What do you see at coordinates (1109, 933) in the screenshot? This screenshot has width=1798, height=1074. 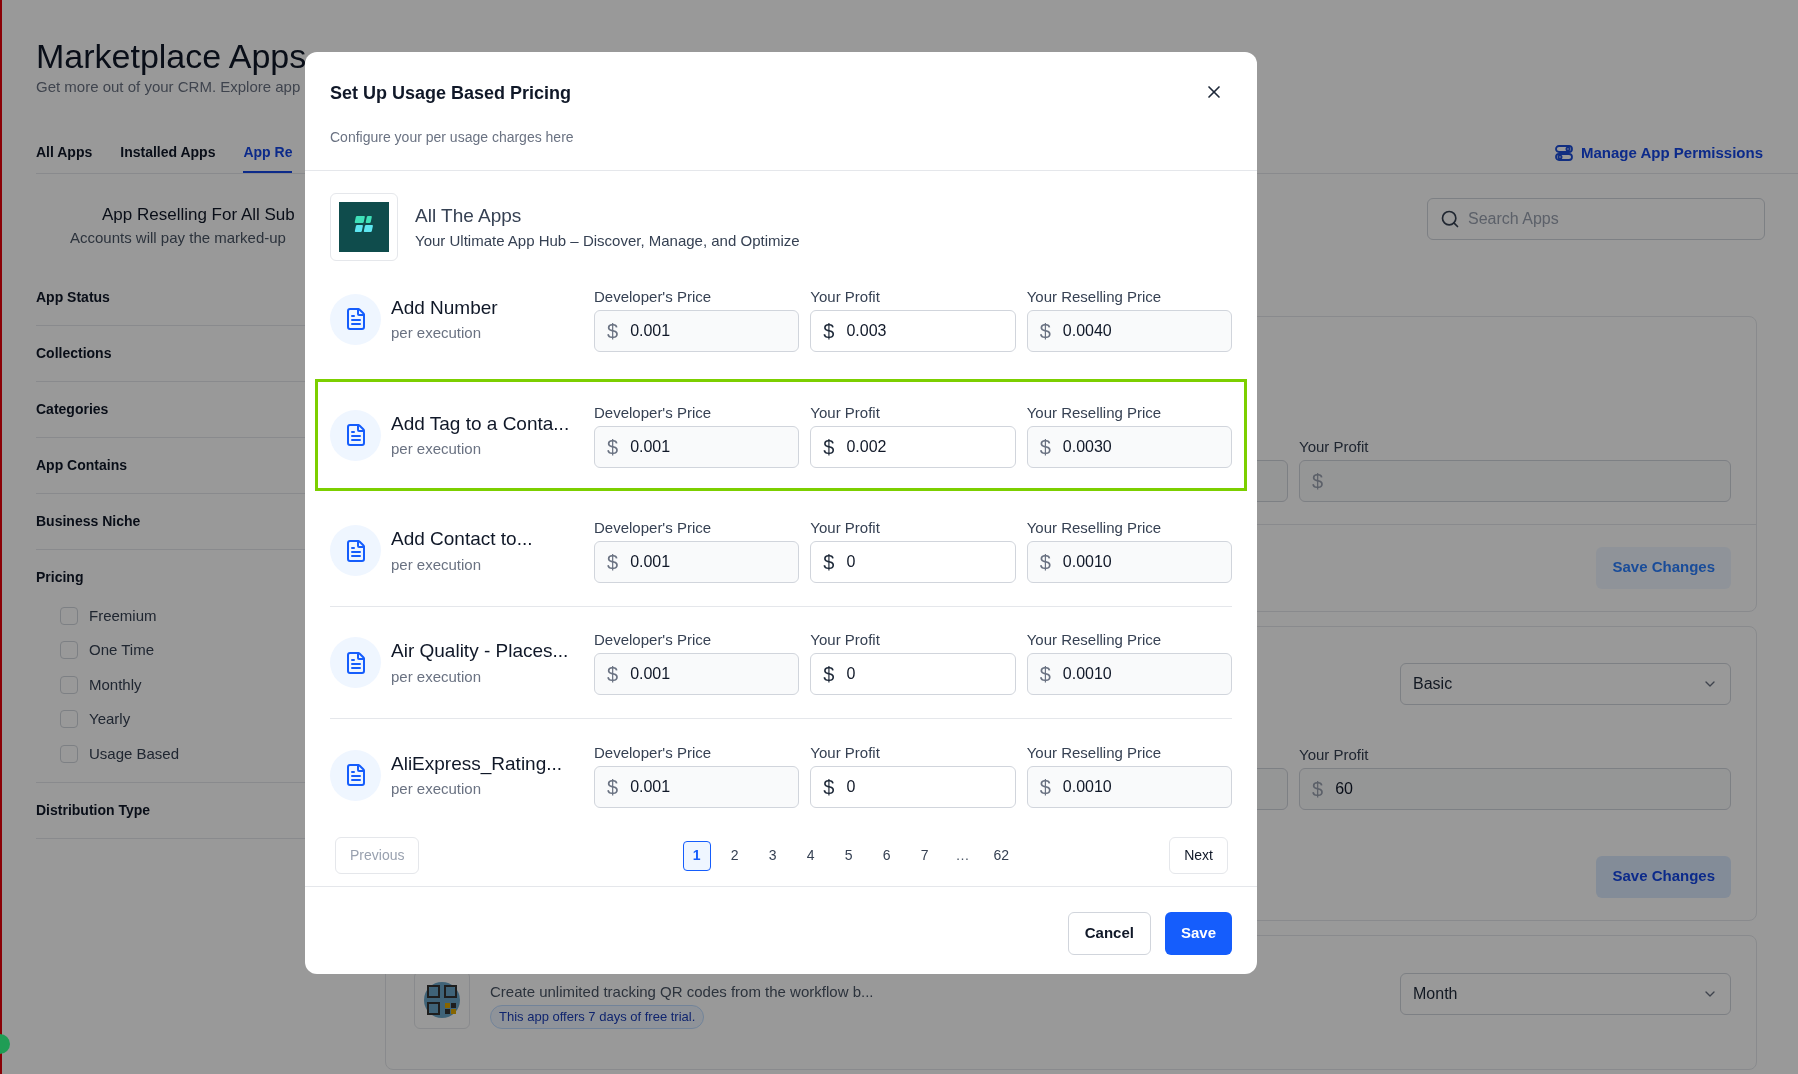 I see `cancel-button: Cancel` at bounding box center [1109, 933].